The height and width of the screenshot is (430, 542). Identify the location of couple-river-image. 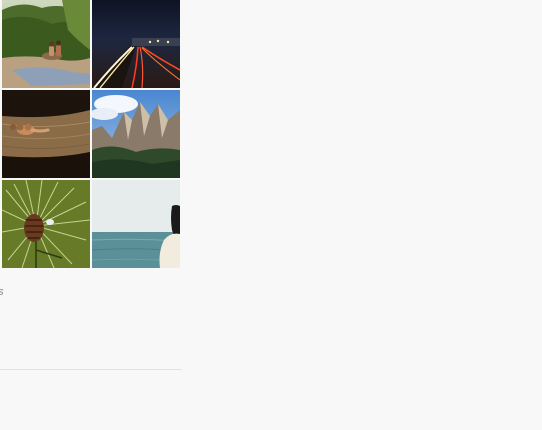
(46, 44).